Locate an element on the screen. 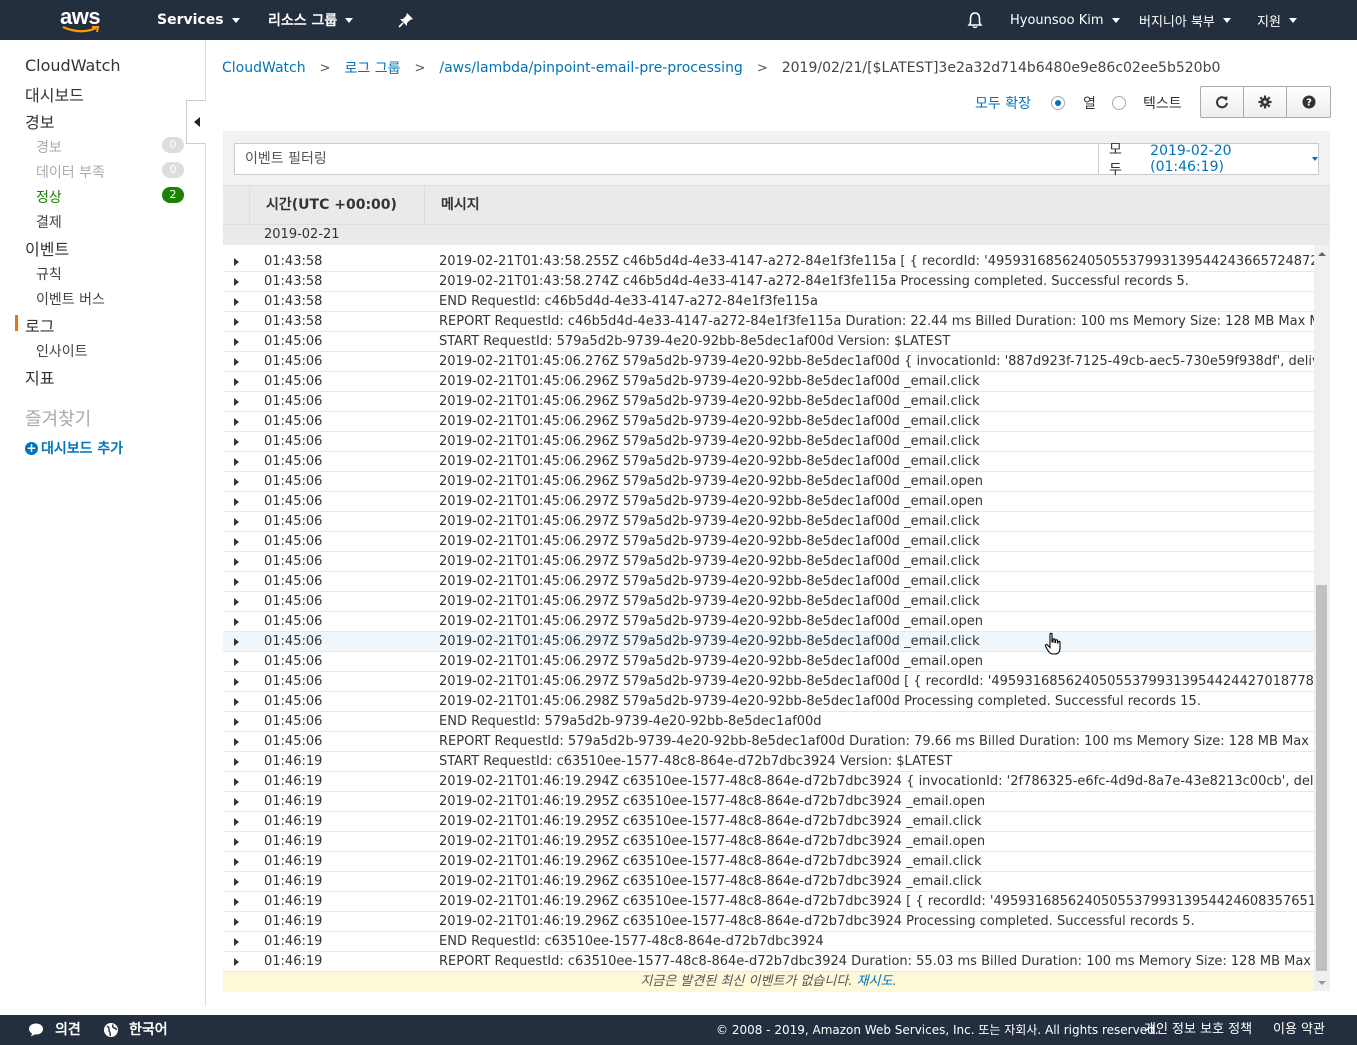  sidebar-item-rules: 규칙 is located at coordinates (49, 274).